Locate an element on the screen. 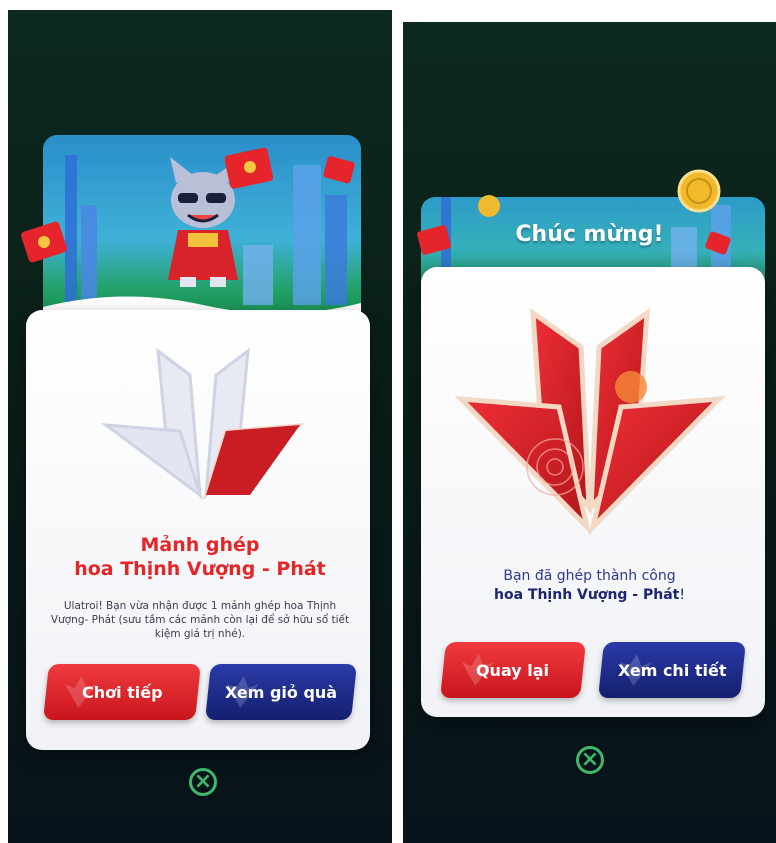 The image size is (776, 843). congrats-title: Chúc mừng! is located at coordinates (589, 234).